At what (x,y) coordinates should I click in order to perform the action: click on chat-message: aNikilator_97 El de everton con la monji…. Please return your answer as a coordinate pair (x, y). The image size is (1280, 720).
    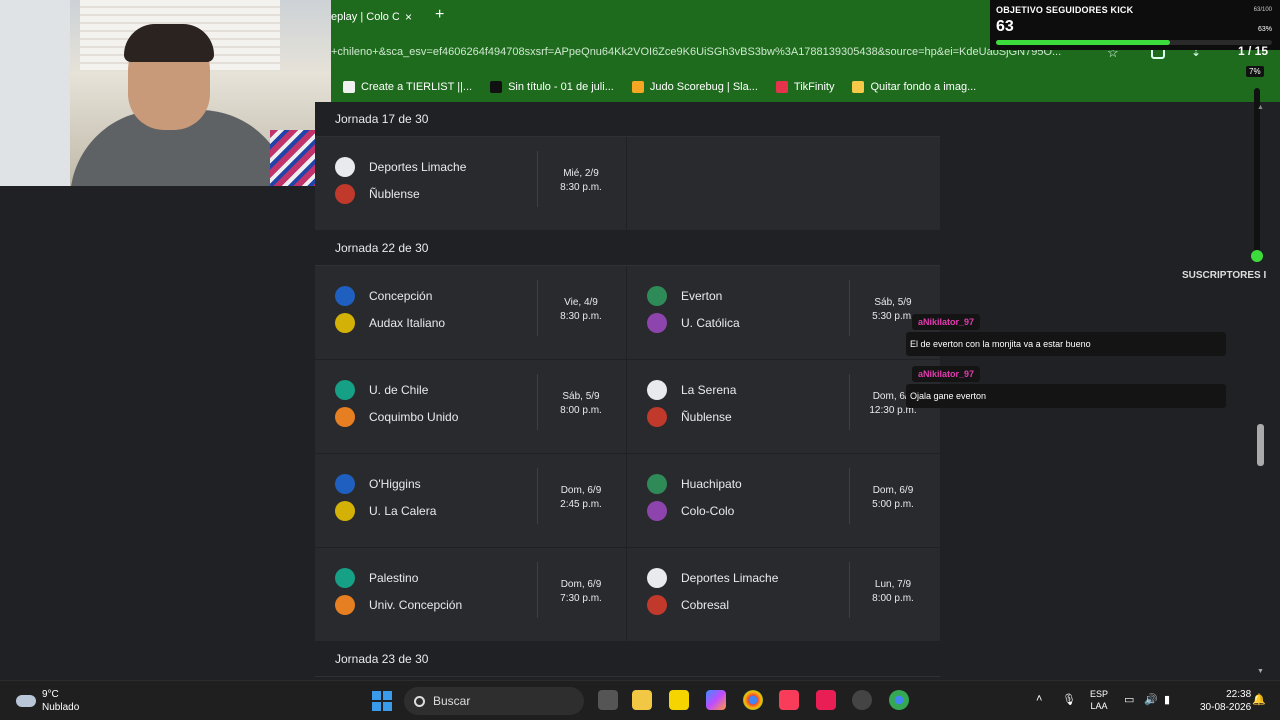
    Looking at the image, I should click on (1066, 334).